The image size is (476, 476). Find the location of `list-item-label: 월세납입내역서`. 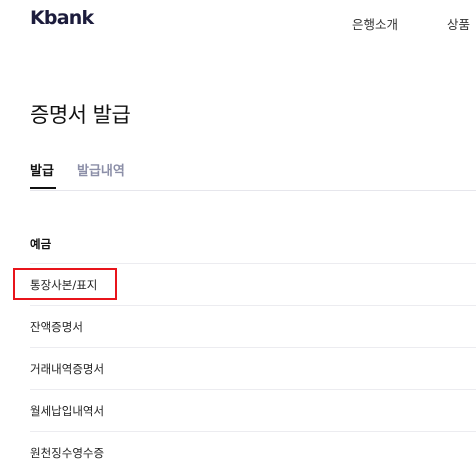

list-item-label: 월세납입내역서 is located at coordinates (67, 411).